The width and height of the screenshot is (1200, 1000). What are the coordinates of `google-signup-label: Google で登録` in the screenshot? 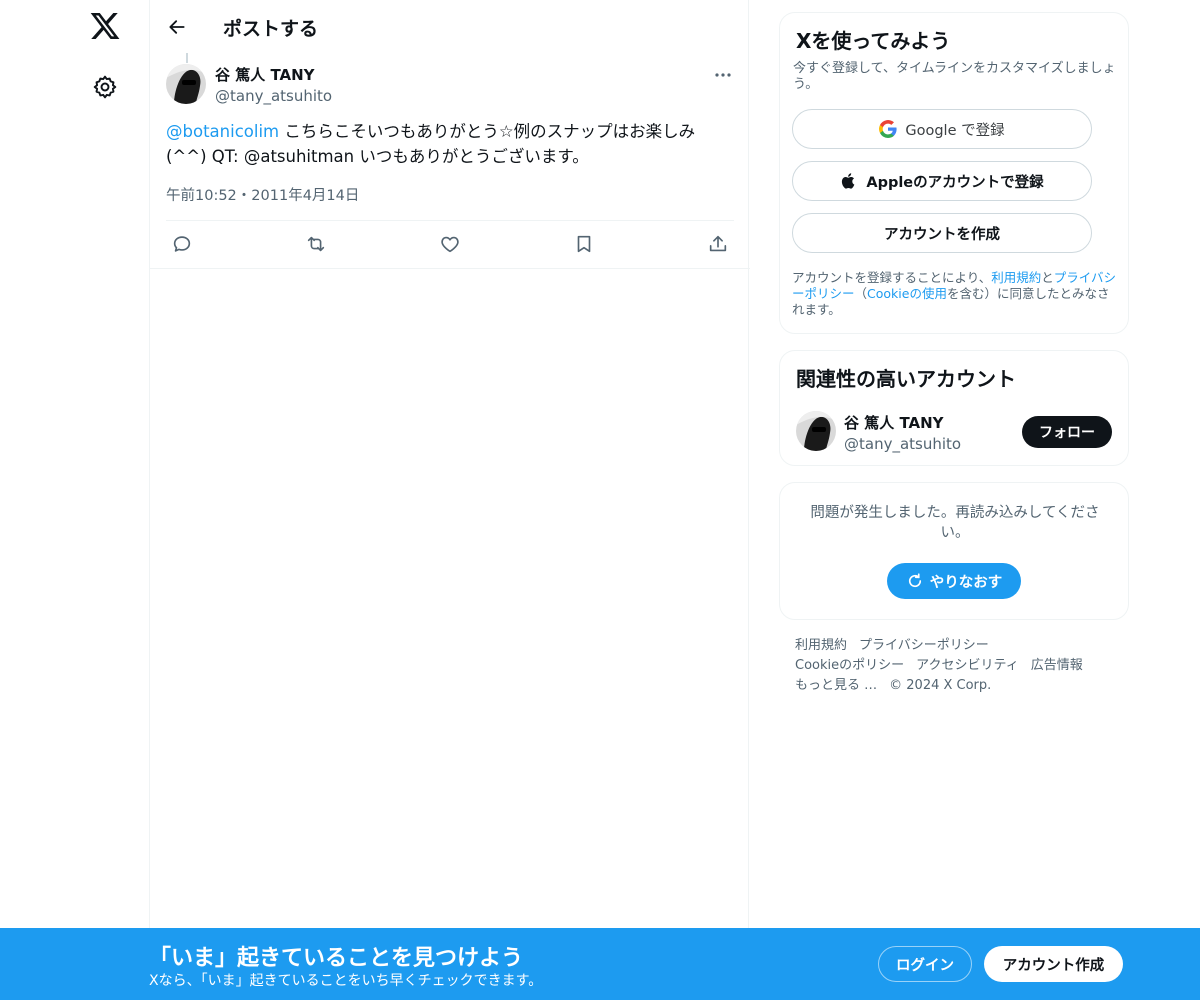 It's located at (955, 130).